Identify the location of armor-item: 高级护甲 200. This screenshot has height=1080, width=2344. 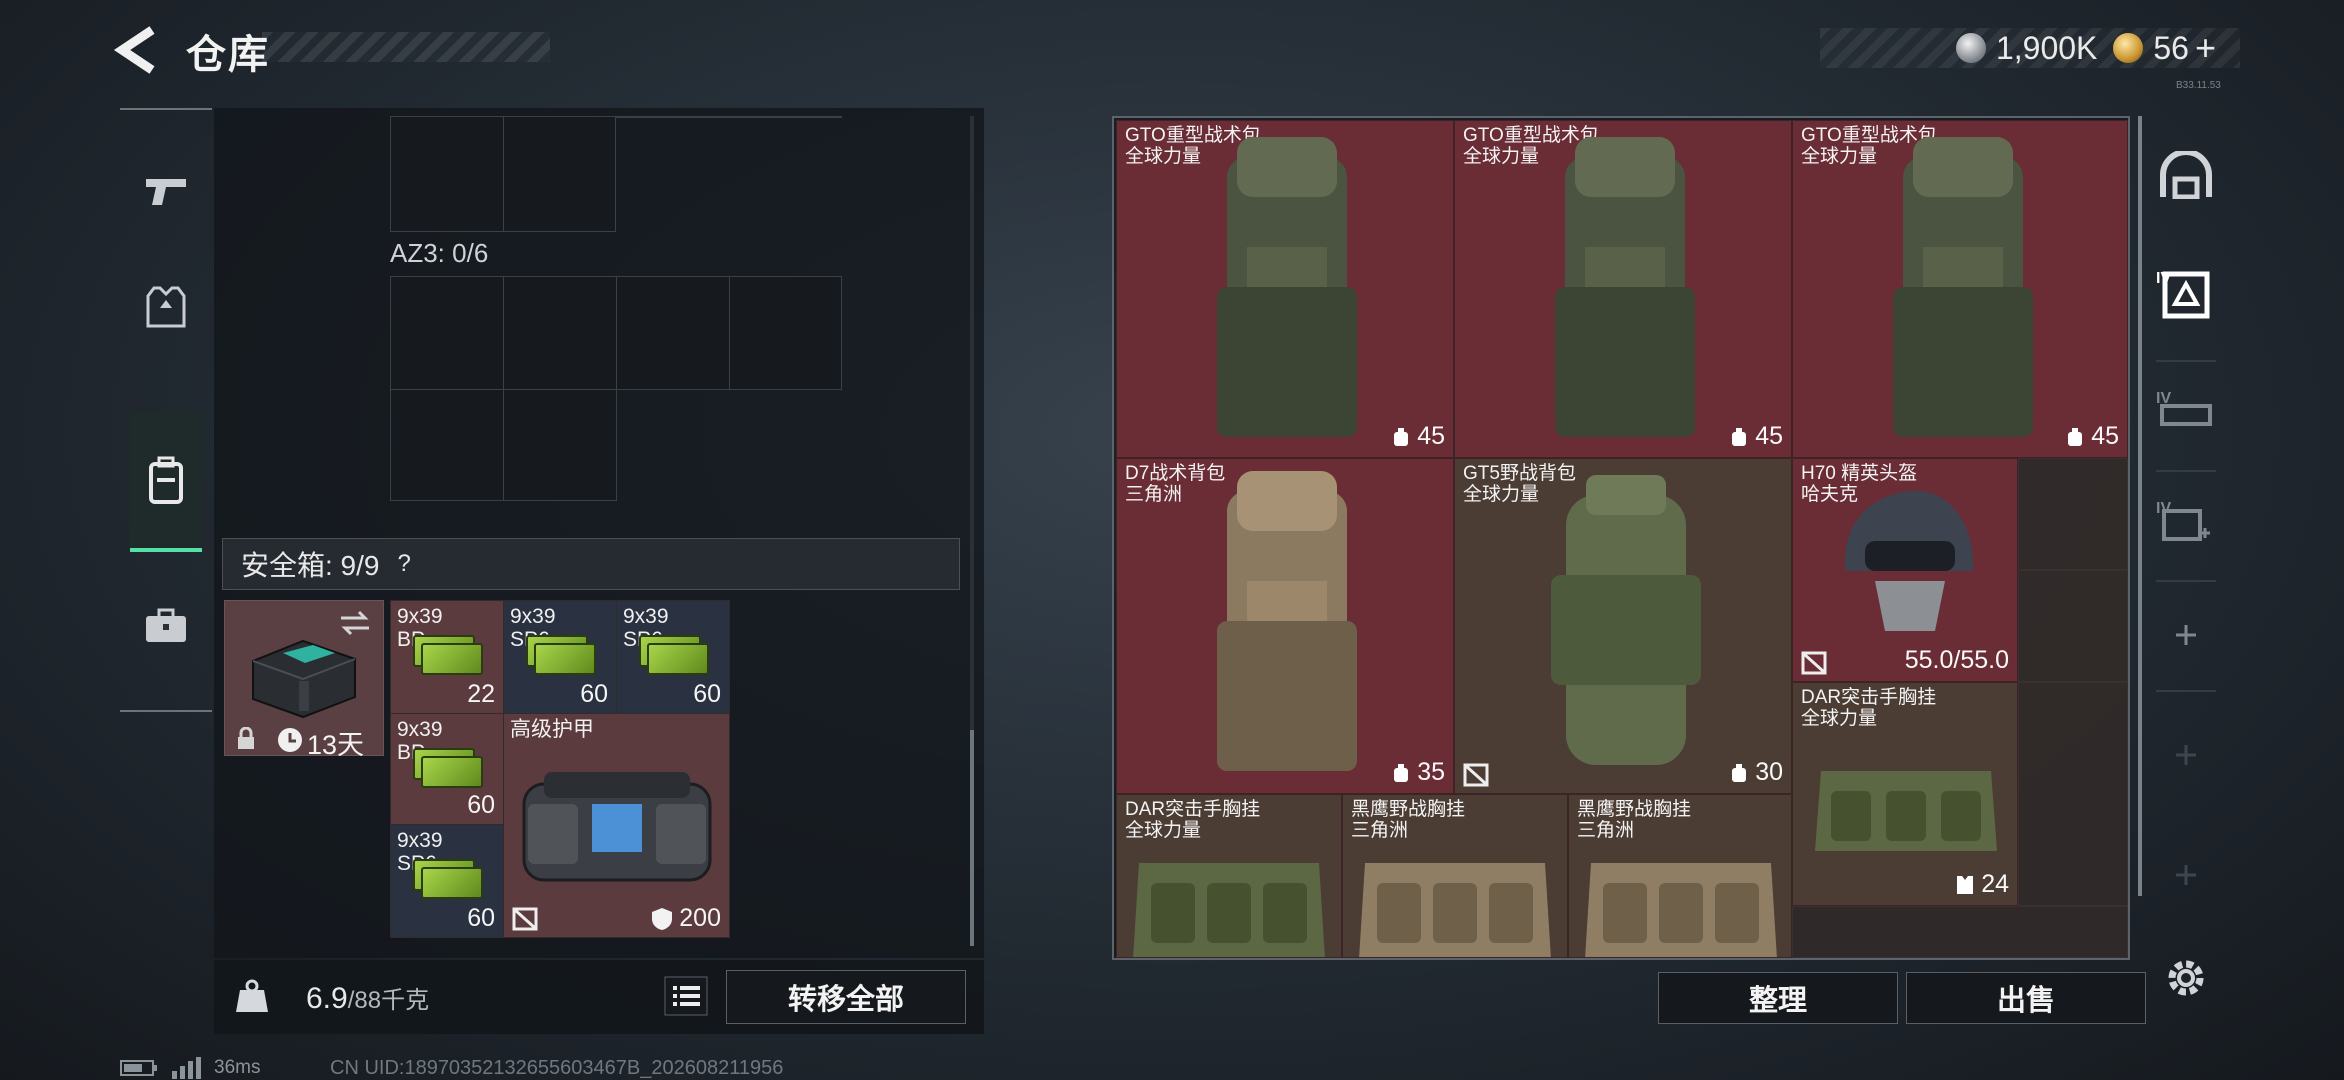
(616, 825).